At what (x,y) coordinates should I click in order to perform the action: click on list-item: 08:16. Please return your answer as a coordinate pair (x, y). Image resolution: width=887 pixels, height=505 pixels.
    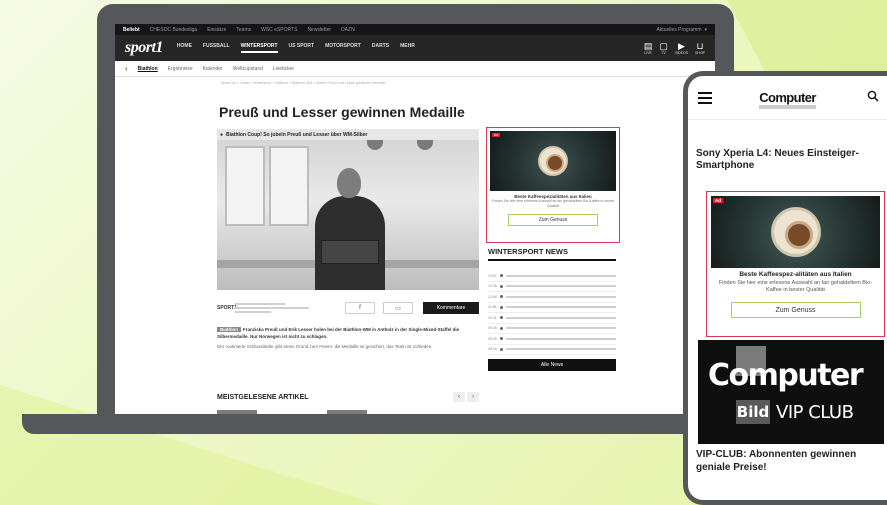
    Looking at the image, I should click on (552, 350).